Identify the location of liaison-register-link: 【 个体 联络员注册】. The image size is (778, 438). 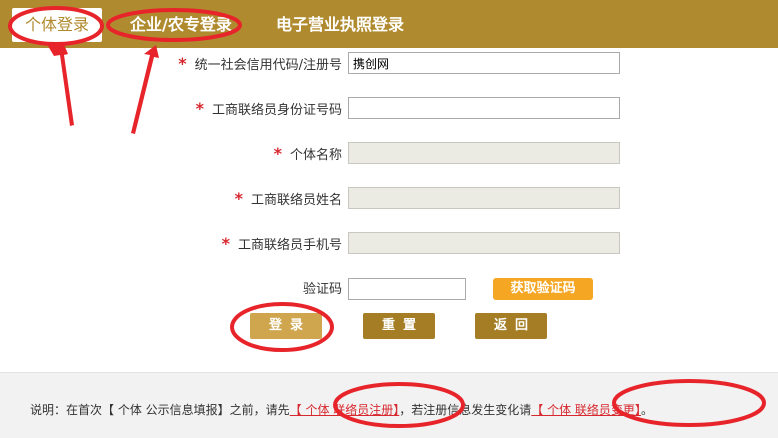
(345, 410).